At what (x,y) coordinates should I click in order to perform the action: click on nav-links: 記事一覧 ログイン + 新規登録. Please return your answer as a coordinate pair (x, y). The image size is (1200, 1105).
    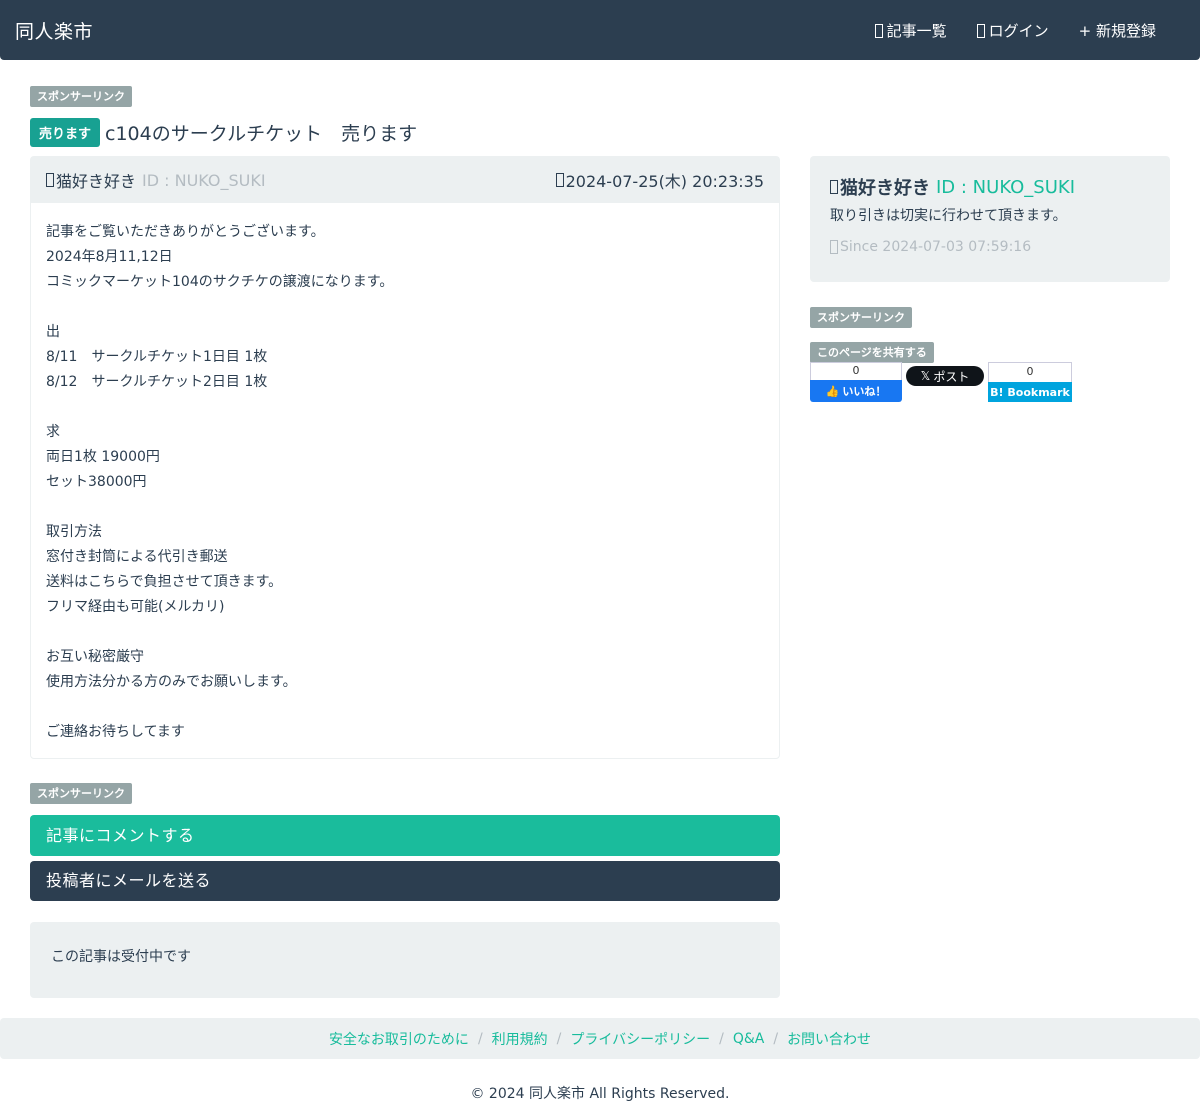
    Looking at the image, I should click on (1015, 30).